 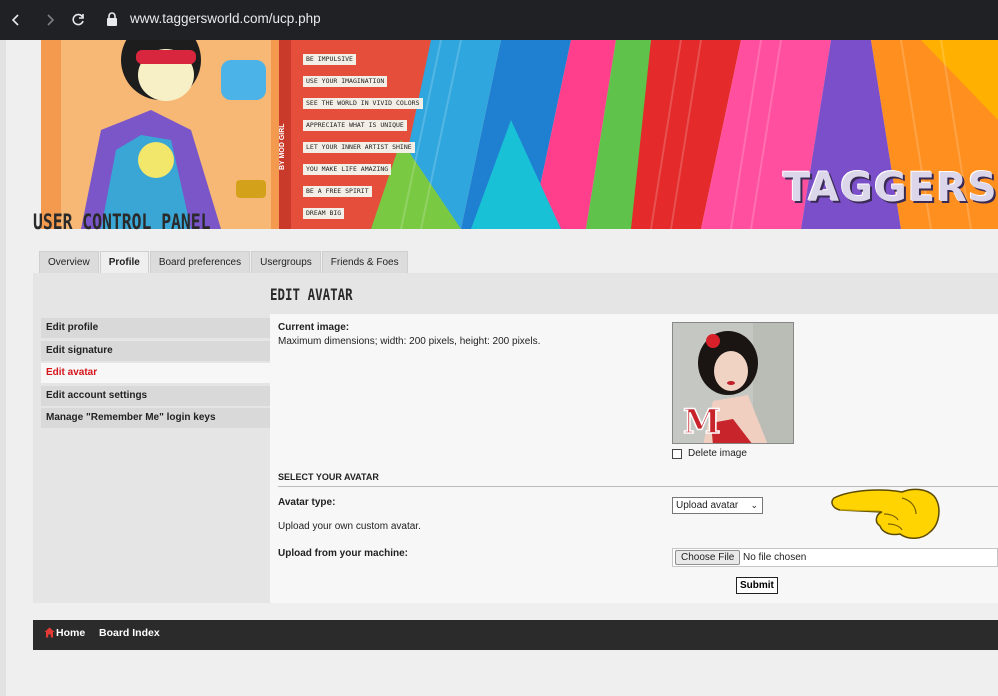 I want to click on forward-icon, so click(x=50, y=20).